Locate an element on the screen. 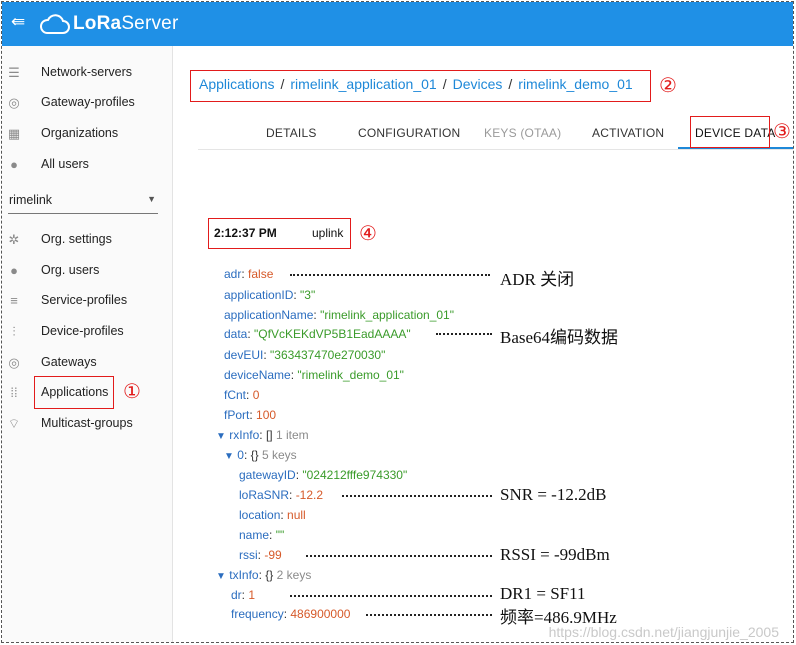 Image resolution: width=796 pixels, height=645 pixels. sidebar-item-device-profiles: ⫶ Device-profiles is located at coordinates (87, 332).